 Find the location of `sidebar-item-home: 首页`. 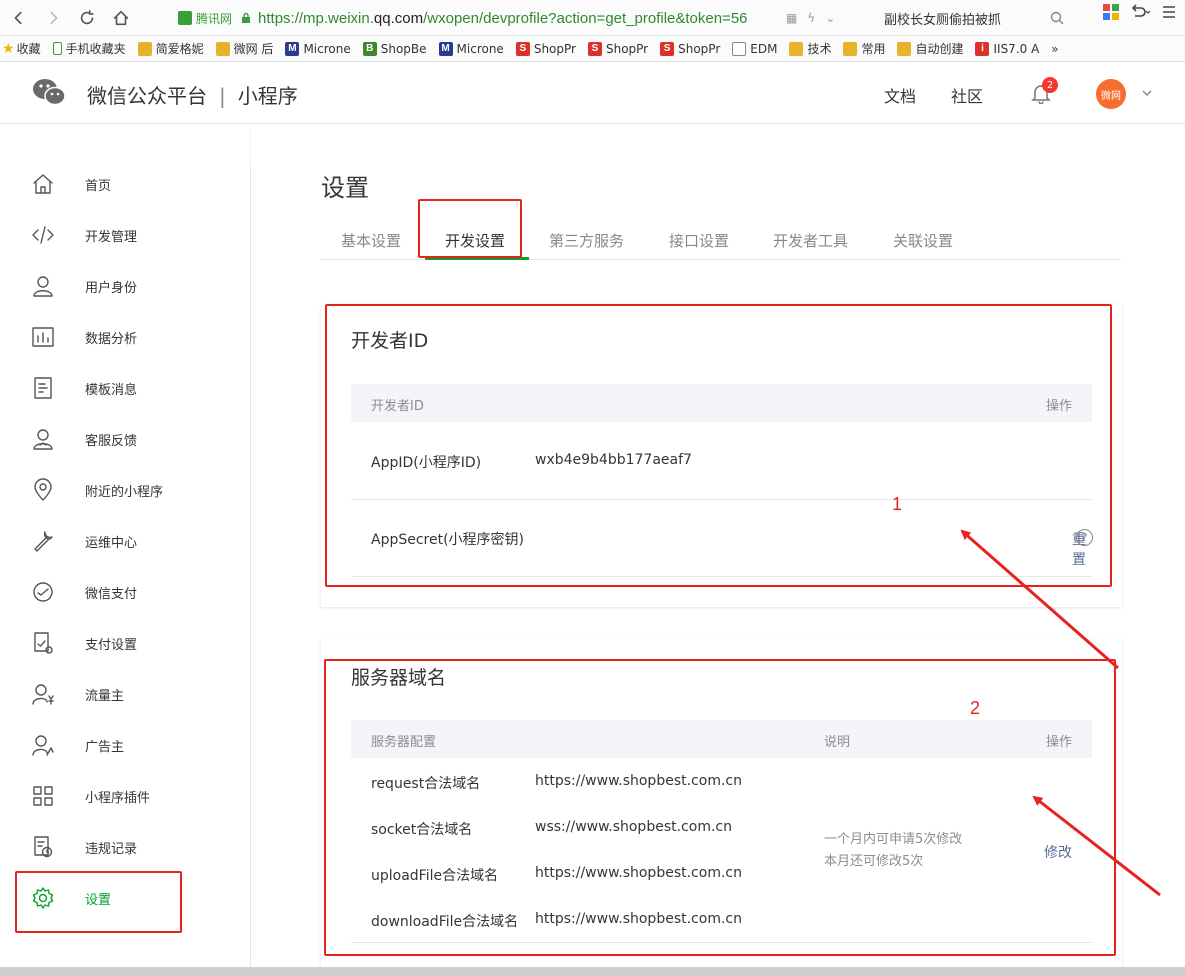

sidebar-item-home: 首页 is located at coordinates (125, 184).